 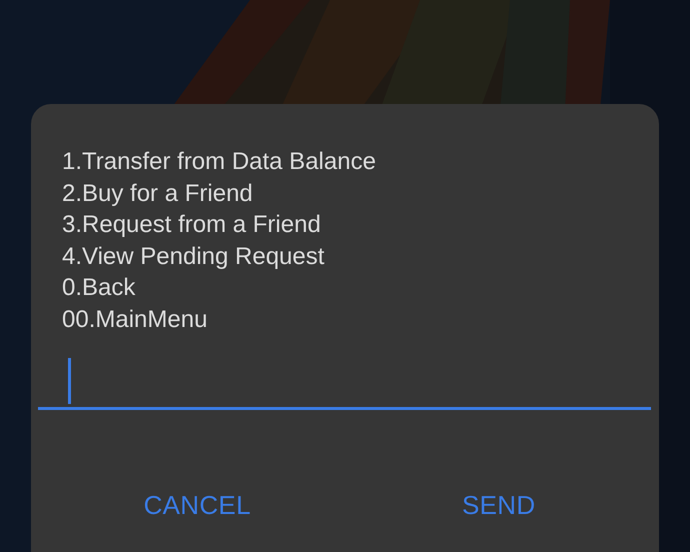 What do you see at coordinates (499, 505) in the screenshot?
I see `send-button: SEND` at bounding box center [499, 505].